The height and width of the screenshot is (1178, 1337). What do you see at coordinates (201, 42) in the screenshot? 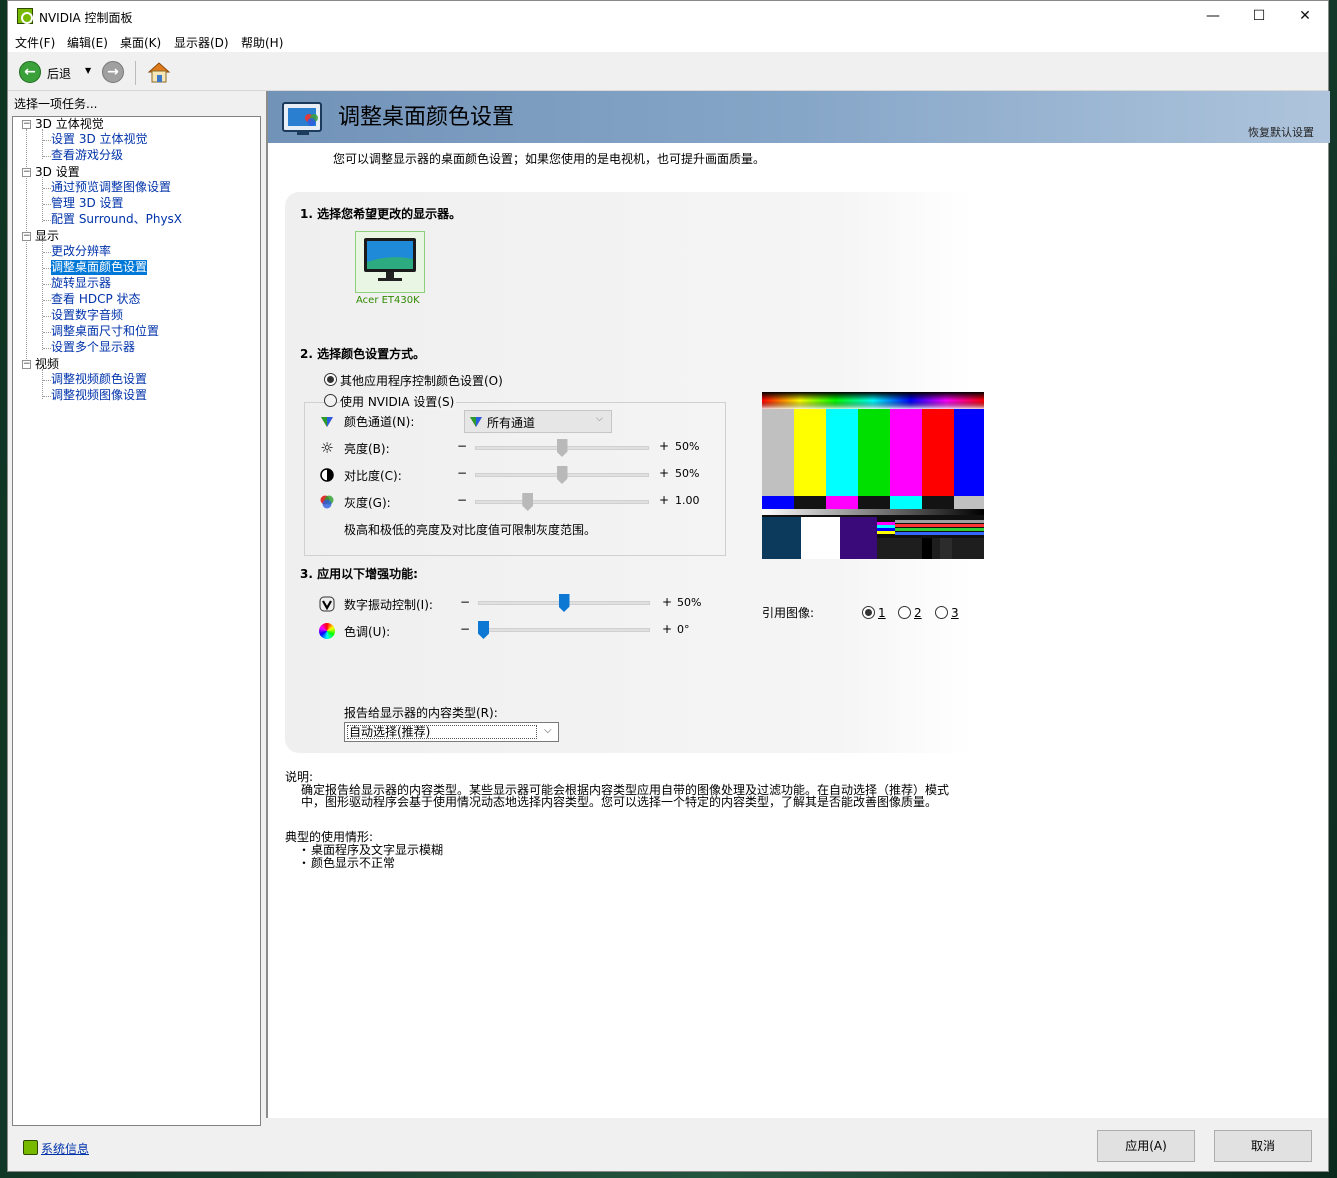
I see `menu-display: 显示器(D)` at bounding box center [201, 42].